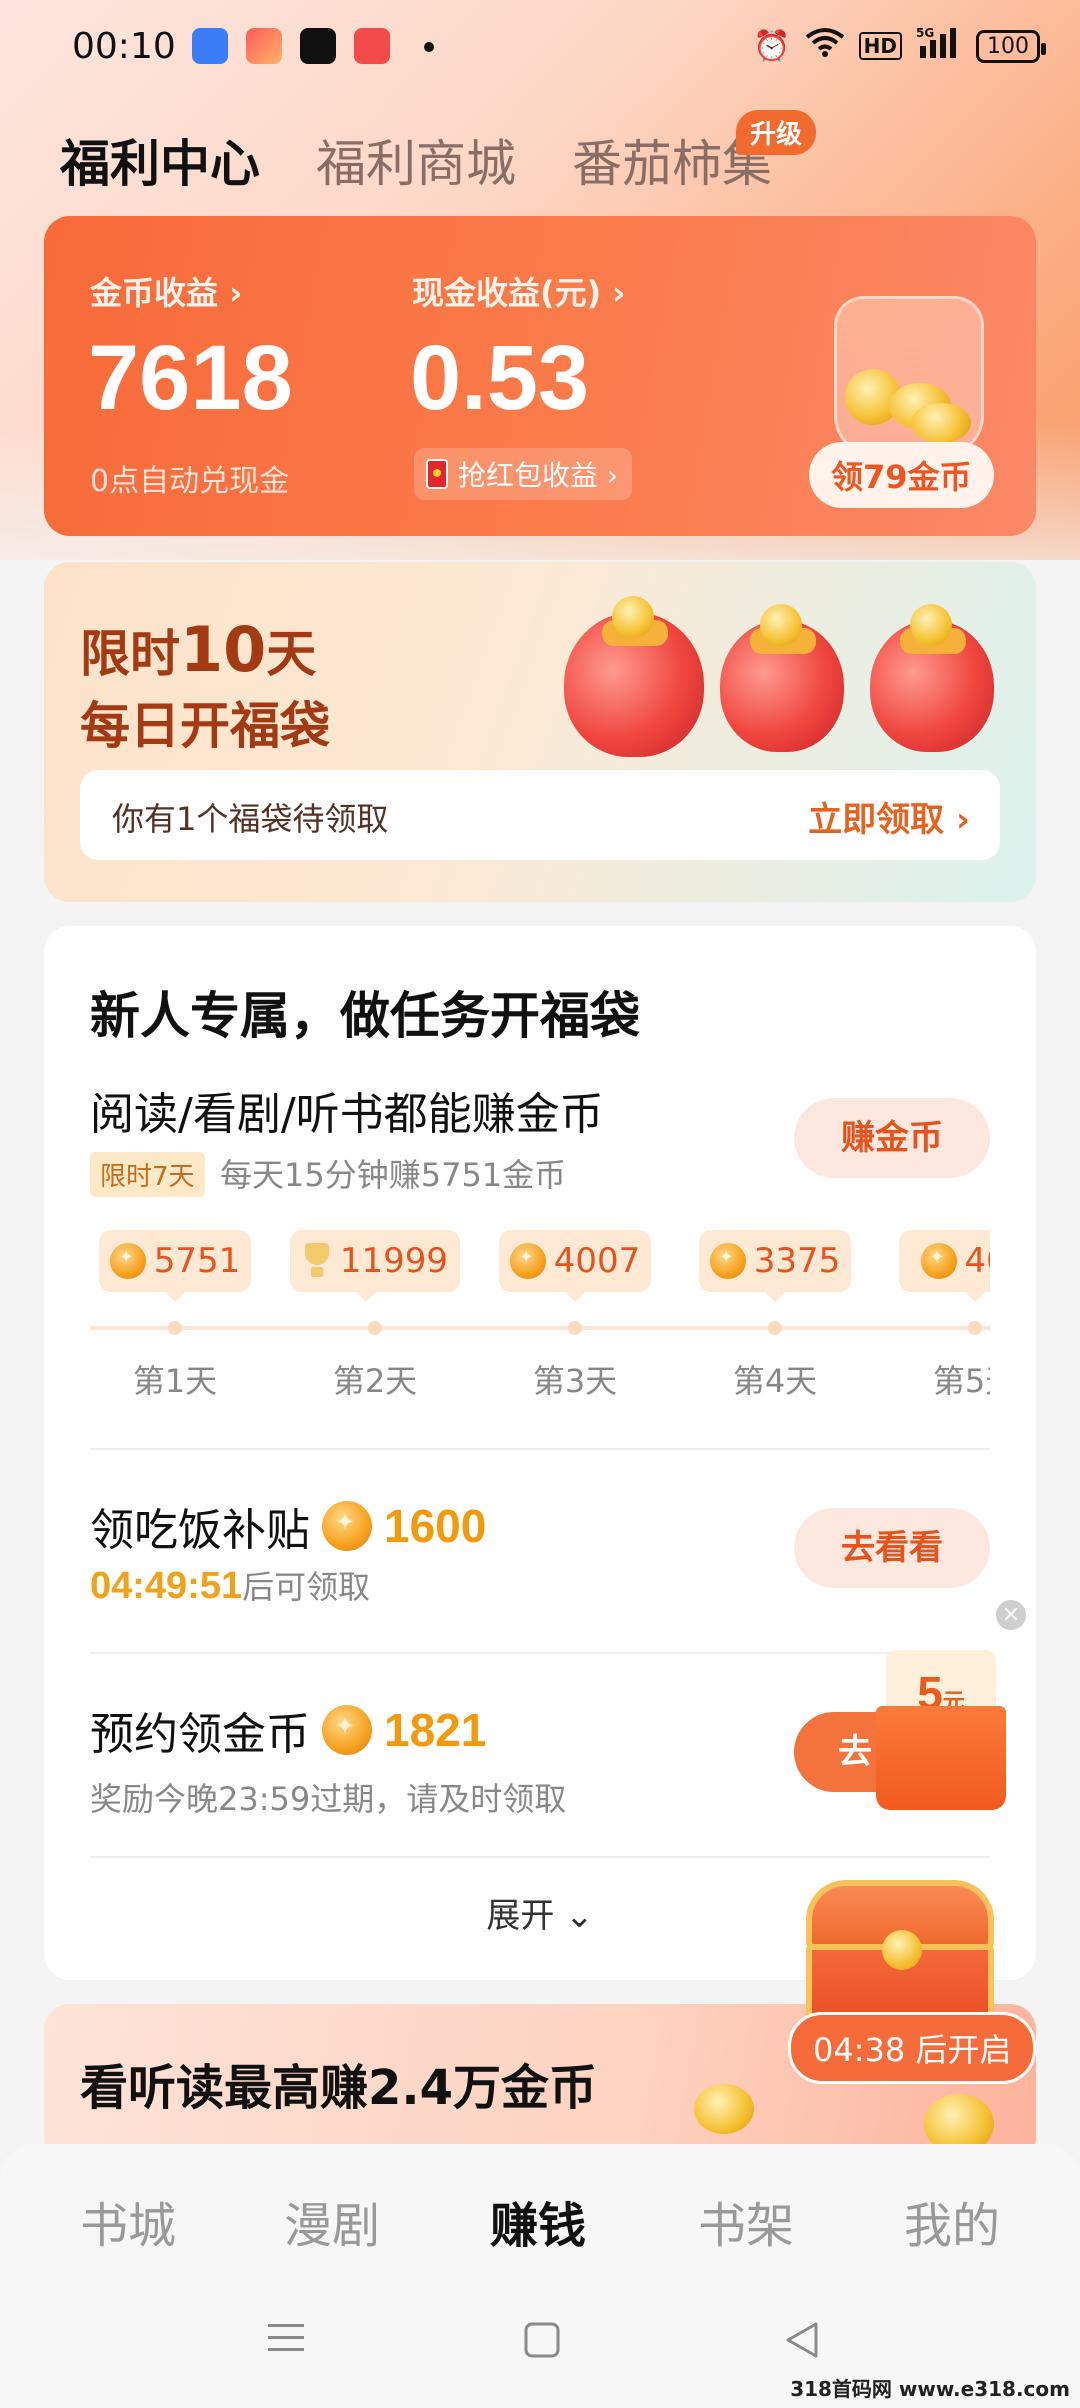 The height and width of the screenshot is (2408, 1080). I want to click on header-tabs: 福利中心 福利商城 番茄柿集, so click(416, 160).